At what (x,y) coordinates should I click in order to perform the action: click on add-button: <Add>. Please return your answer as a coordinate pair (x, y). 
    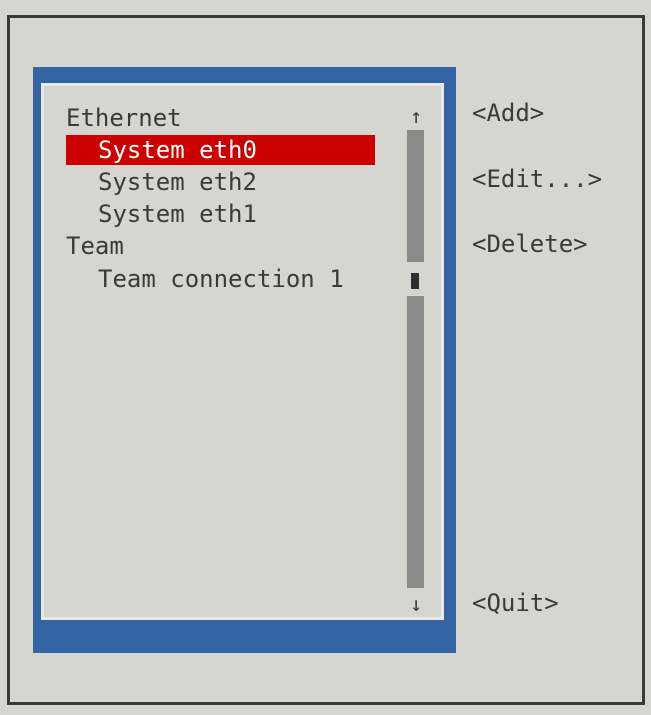
    Looking at the image, I should click on (508, 113).